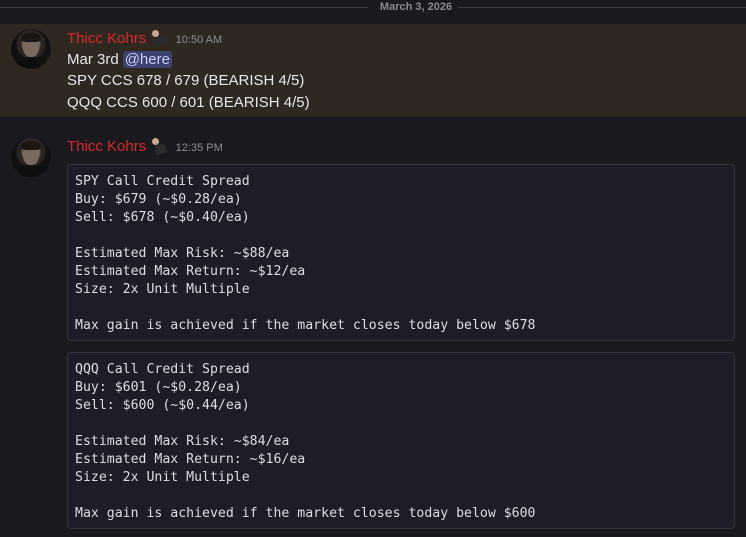  Describe the element at coordinates (190, 271) in the screenshot. I see `code-line: Estimated Max Return: ~$12/ea` at that location.